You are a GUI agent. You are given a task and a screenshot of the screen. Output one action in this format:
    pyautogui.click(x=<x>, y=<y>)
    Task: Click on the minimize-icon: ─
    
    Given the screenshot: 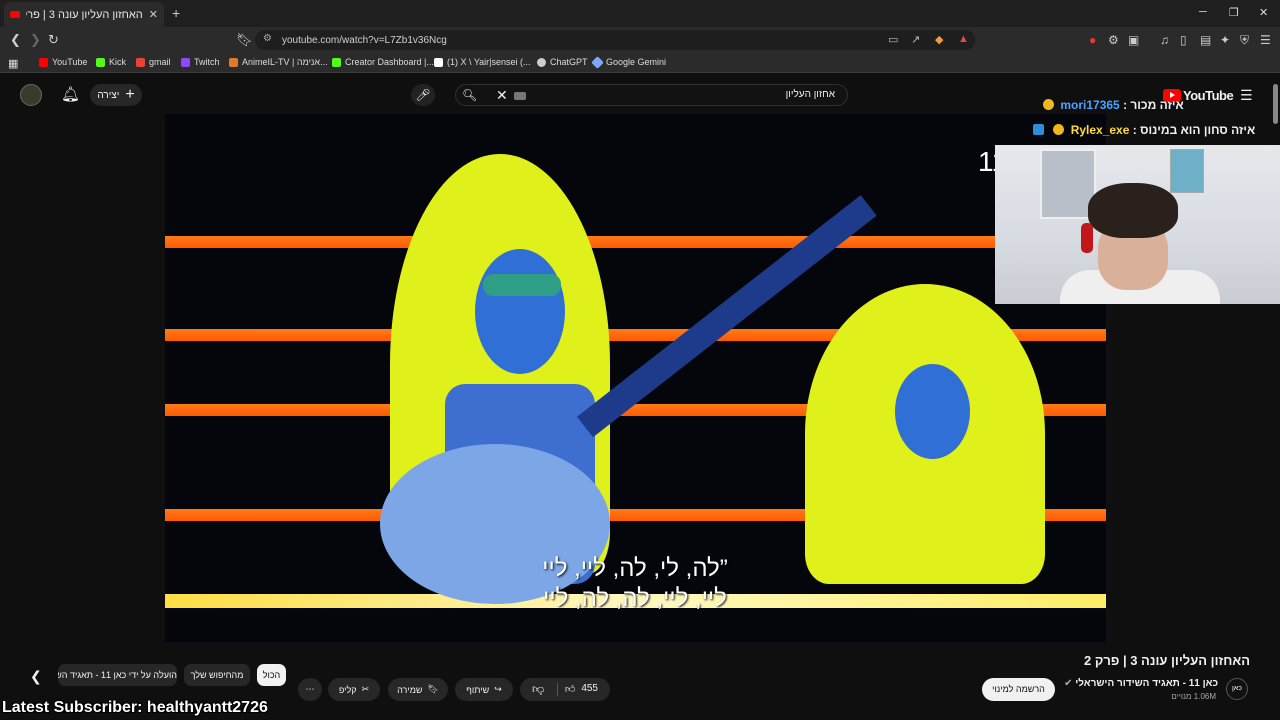 What is the action you would take?
    pyautogui.click(x=1203, y=12)
    